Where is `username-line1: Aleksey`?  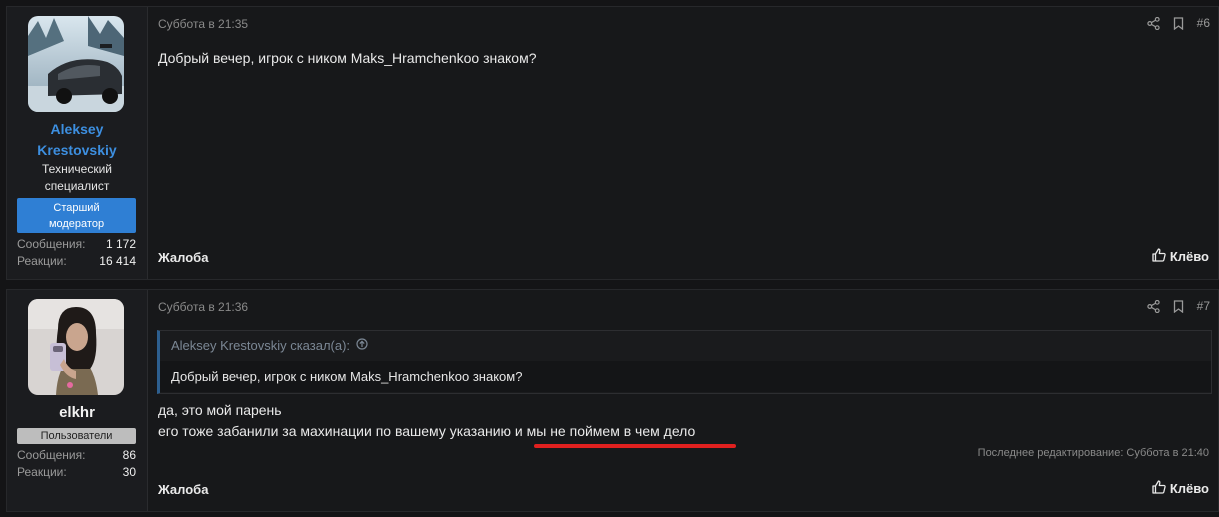 username-line1: Aleksey is located at coordinates (77, 129).